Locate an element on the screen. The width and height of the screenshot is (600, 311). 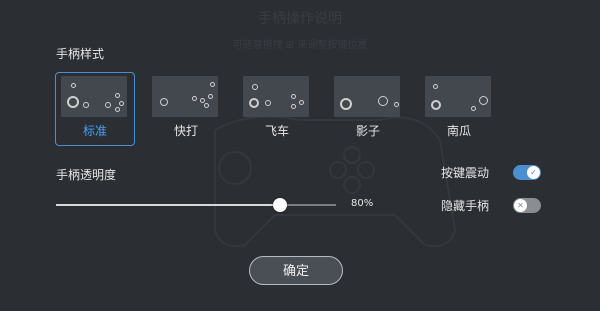
style-card-fast-hit: 快打 is located at coordinates (186, 109).